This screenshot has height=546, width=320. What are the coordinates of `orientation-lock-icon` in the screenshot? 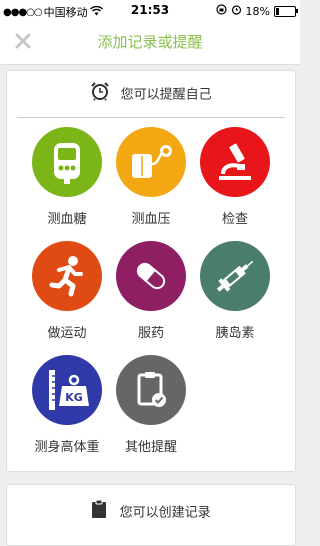 It's located at (221, 11).